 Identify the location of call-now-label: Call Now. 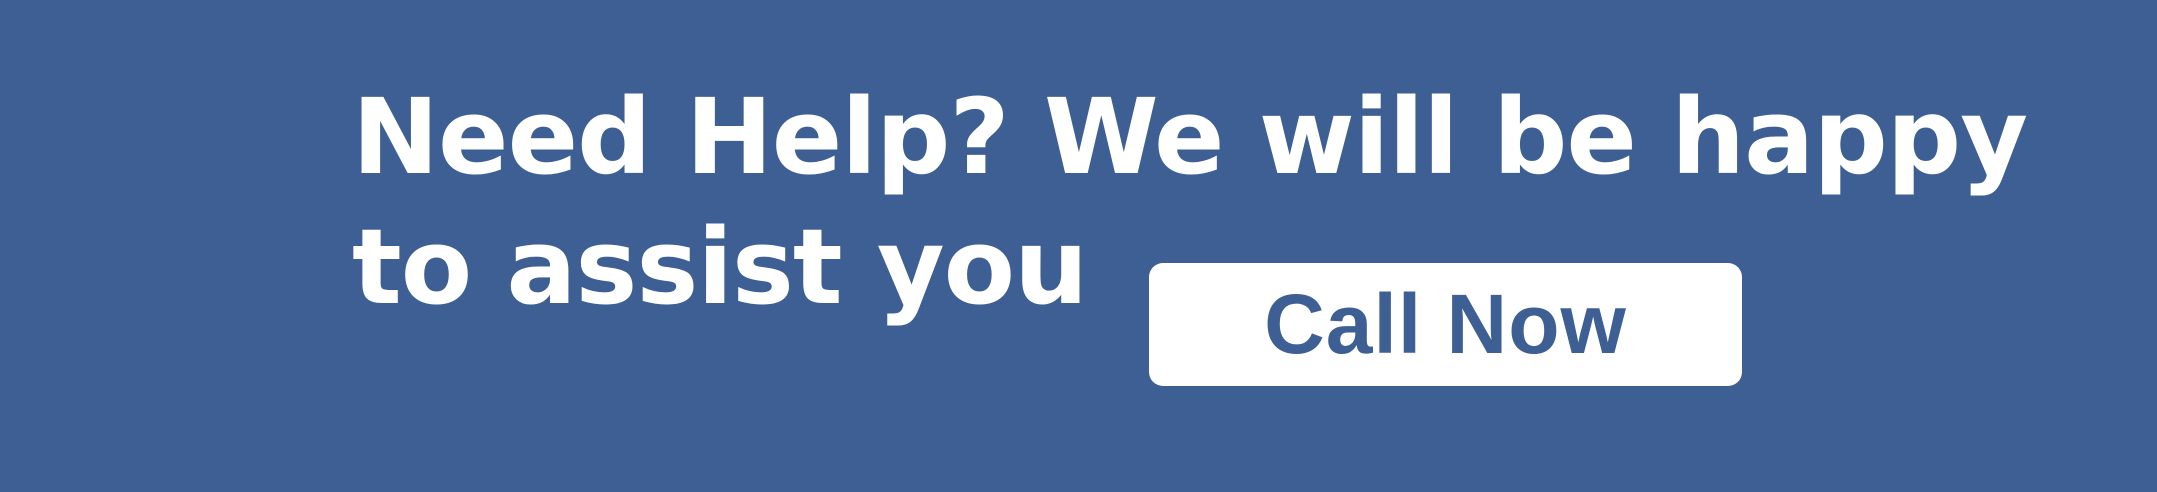
(1445, 324).